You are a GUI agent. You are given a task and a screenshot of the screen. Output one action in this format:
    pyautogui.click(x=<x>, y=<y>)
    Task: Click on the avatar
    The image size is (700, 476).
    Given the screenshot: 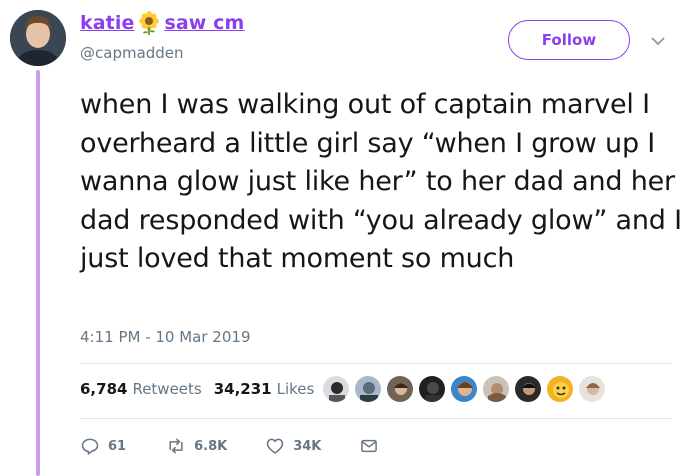 What is the action you would take?
    pyautogui.click(x=38, y=38)
    